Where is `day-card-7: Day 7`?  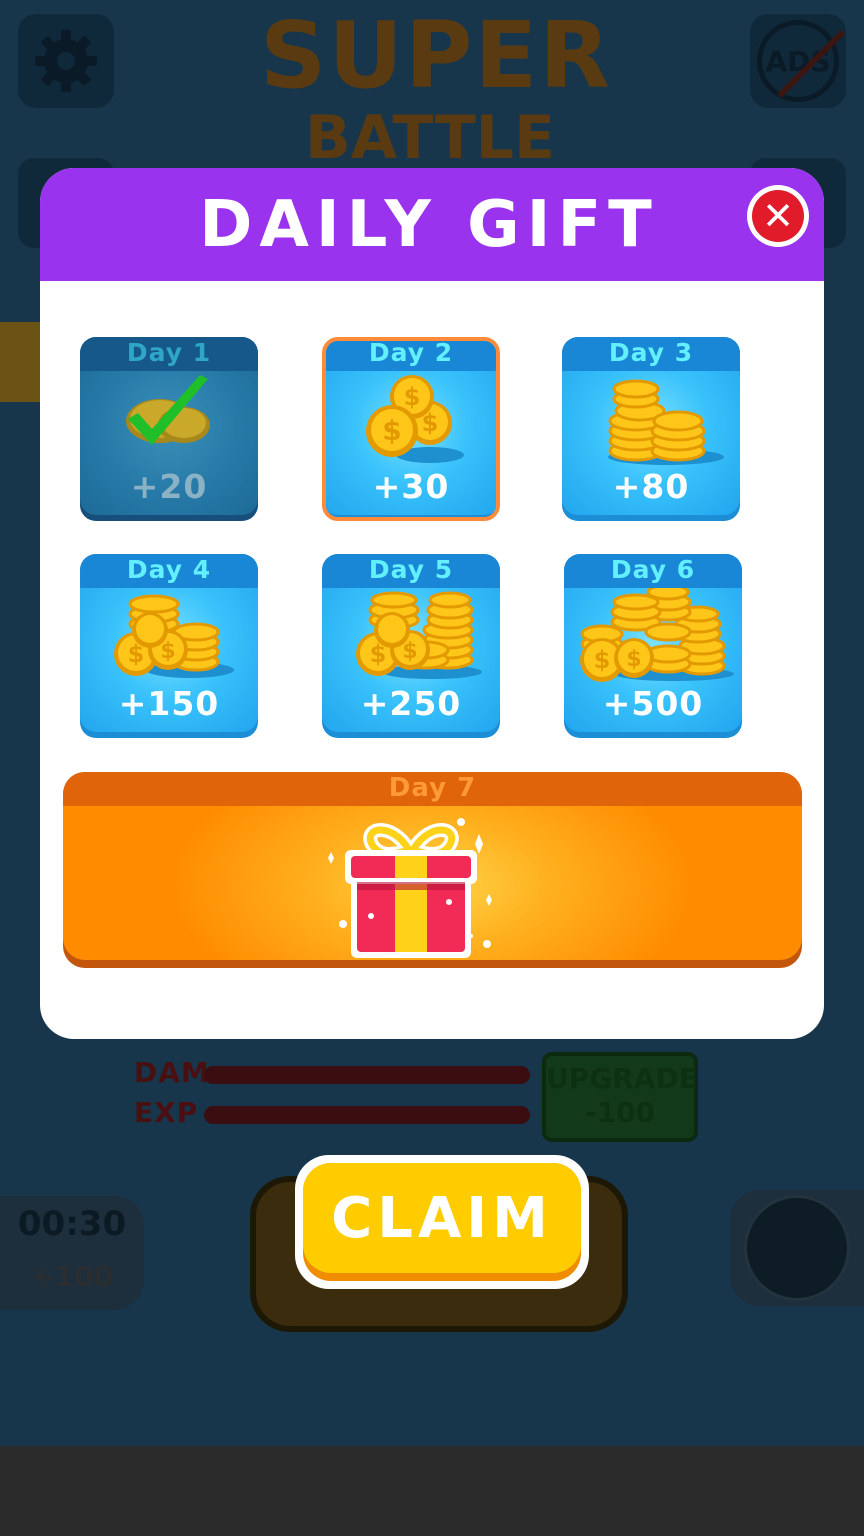 day-card-7: Day 7 is located at coordinates (432, 870).